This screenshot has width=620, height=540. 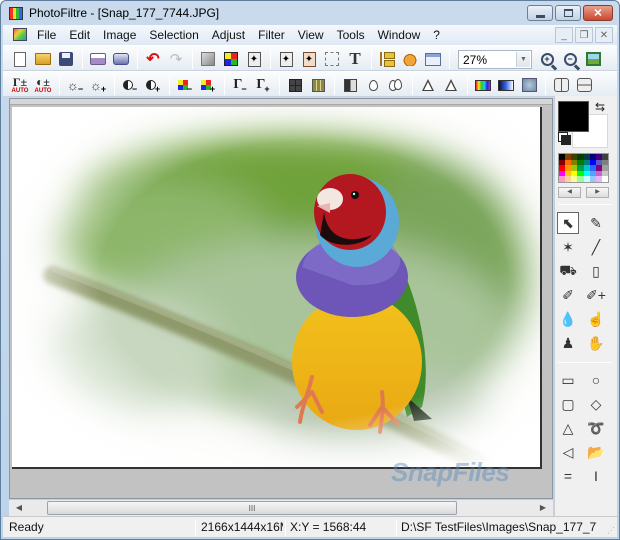 I want to click on selection-horizontal-button: =, so click(x=568, y=476).